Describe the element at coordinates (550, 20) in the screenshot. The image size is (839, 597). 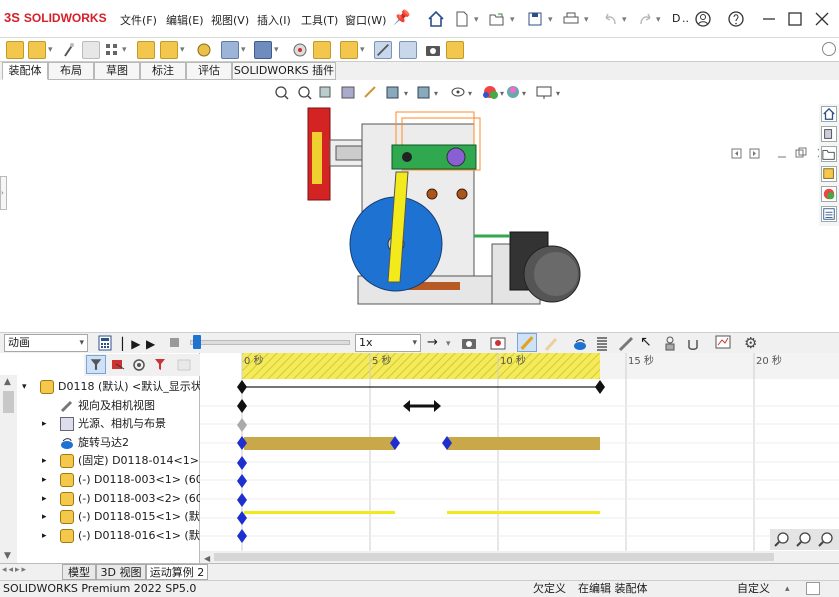
I see `save-dropdown-icon: ▾` at that location.